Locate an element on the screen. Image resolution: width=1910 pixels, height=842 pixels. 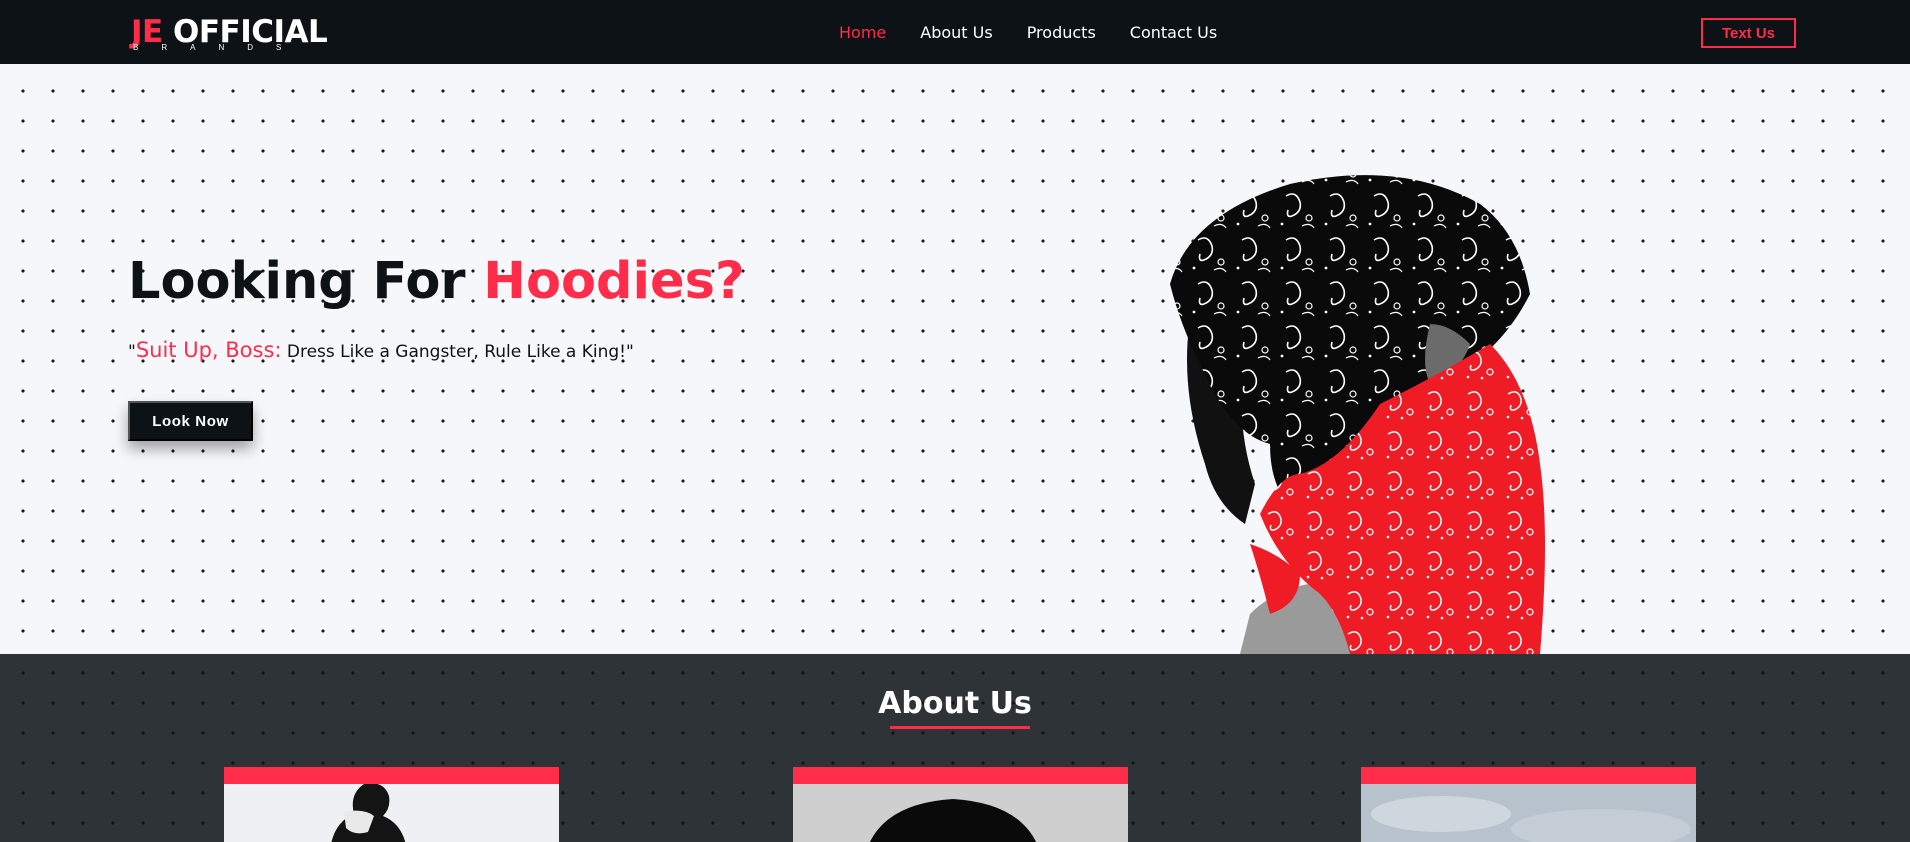
about-title-underline is located at coordinates (960, 727).